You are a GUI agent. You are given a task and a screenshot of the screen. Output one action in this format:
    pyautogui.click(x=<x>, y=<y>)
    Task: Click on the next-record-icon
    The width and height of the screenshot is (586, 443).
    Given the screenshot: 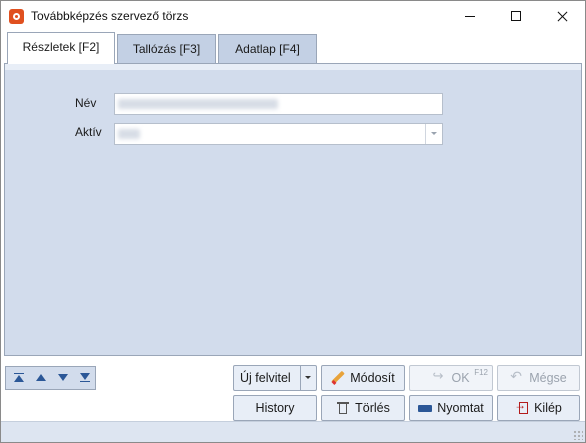 What is the action you would take?
    pyautogui.click(x=63, y=378)
    